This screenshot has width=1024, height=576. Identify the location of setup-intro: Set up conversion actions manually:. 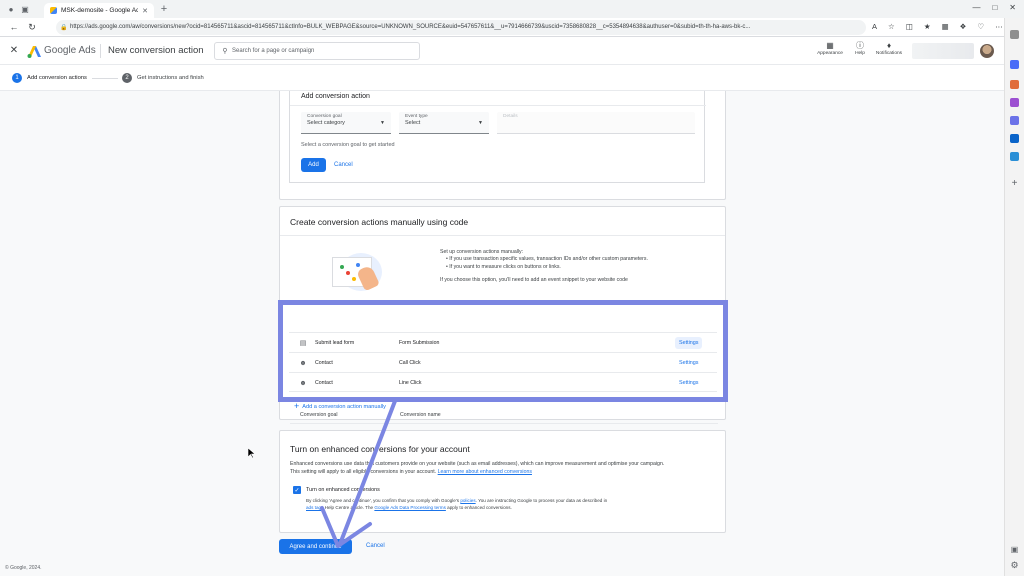
(482, 252).